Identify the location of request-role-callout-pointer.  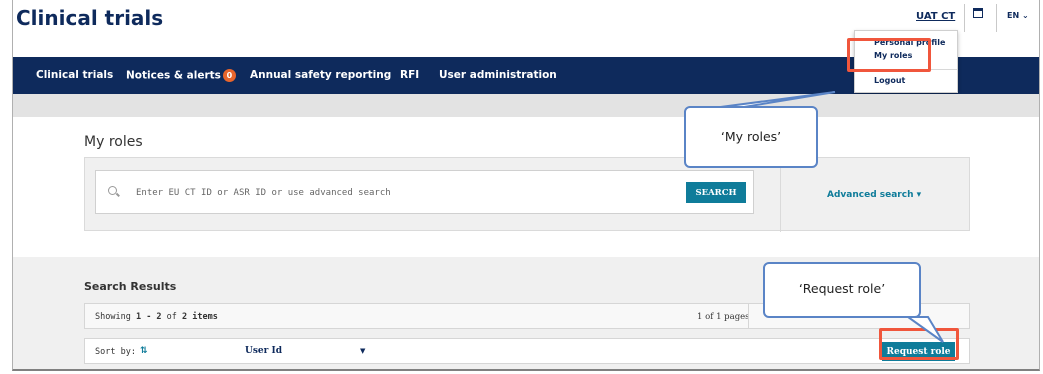
(924, 329).